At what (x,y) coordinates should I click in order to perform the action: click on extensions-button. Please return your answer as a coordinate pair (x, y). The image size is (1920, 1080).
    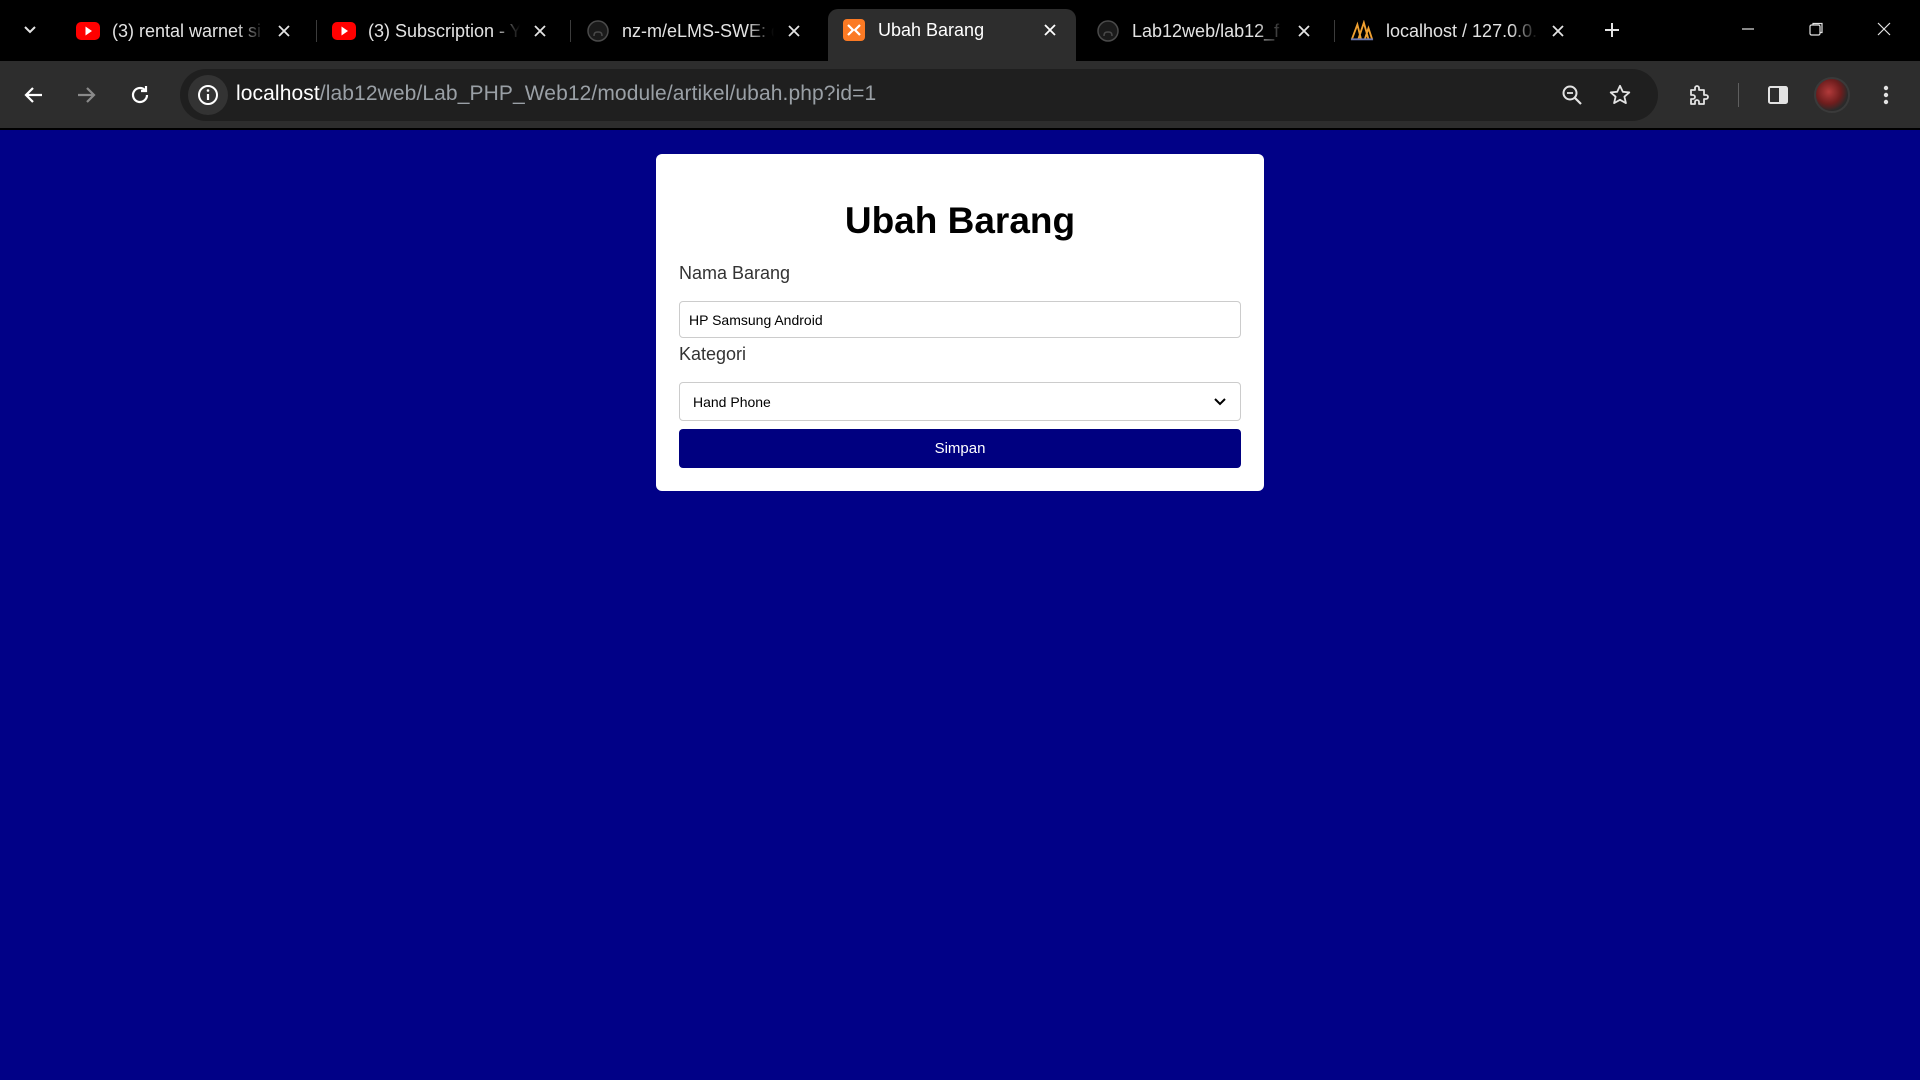
    Looking at the image, I should click on (1699, 95).